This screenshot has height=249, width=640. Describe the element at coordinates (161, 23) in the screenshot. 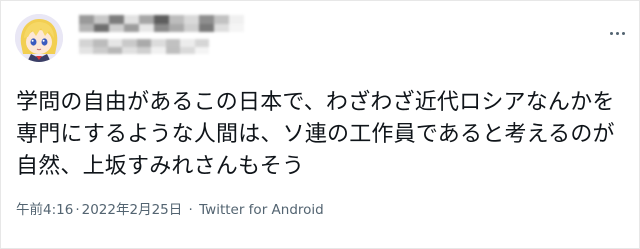

I see `author-name-redacted` at that location.